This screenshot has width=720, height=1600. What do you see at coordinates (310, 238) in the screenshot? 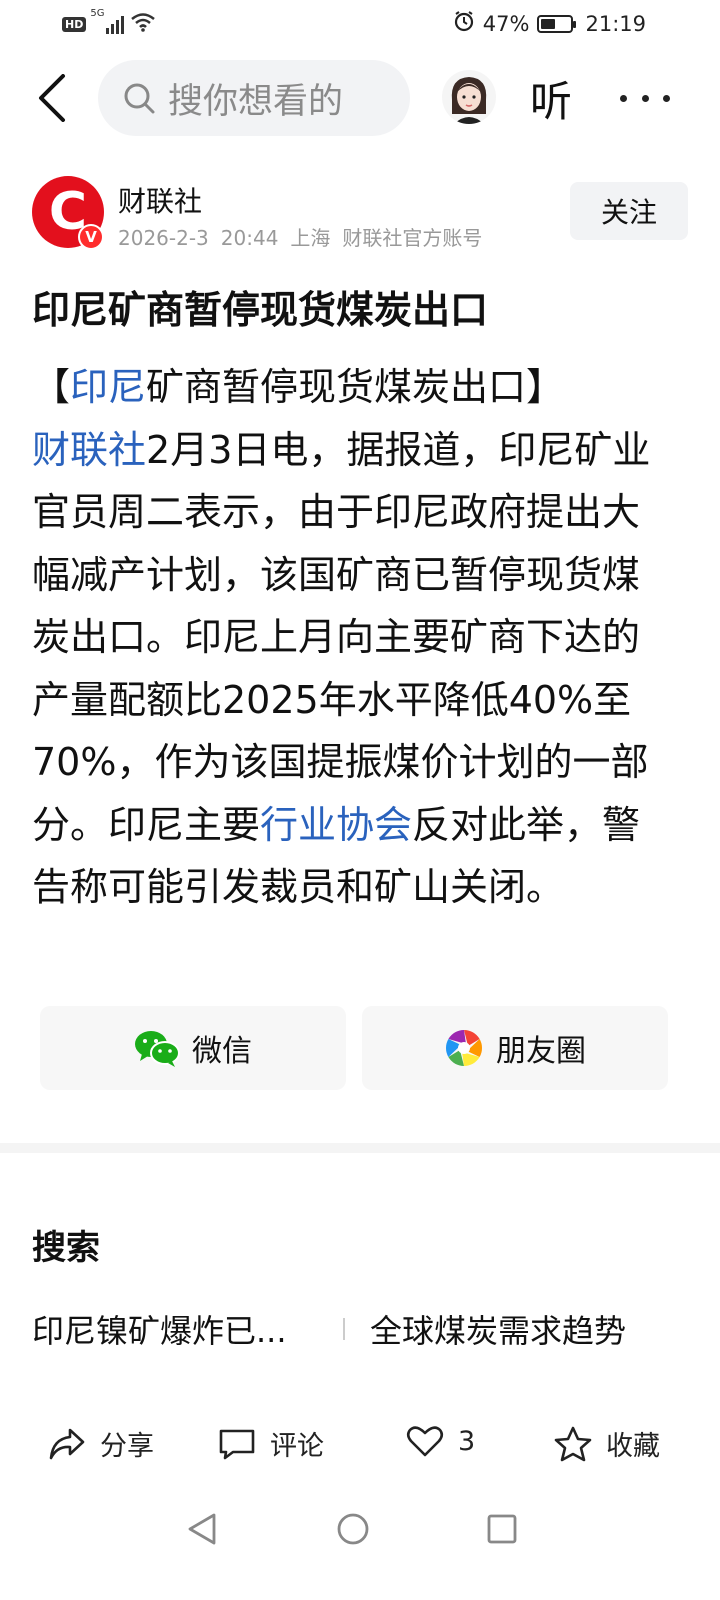
I see `post-location: 上海` at bounding box center [310, 238].